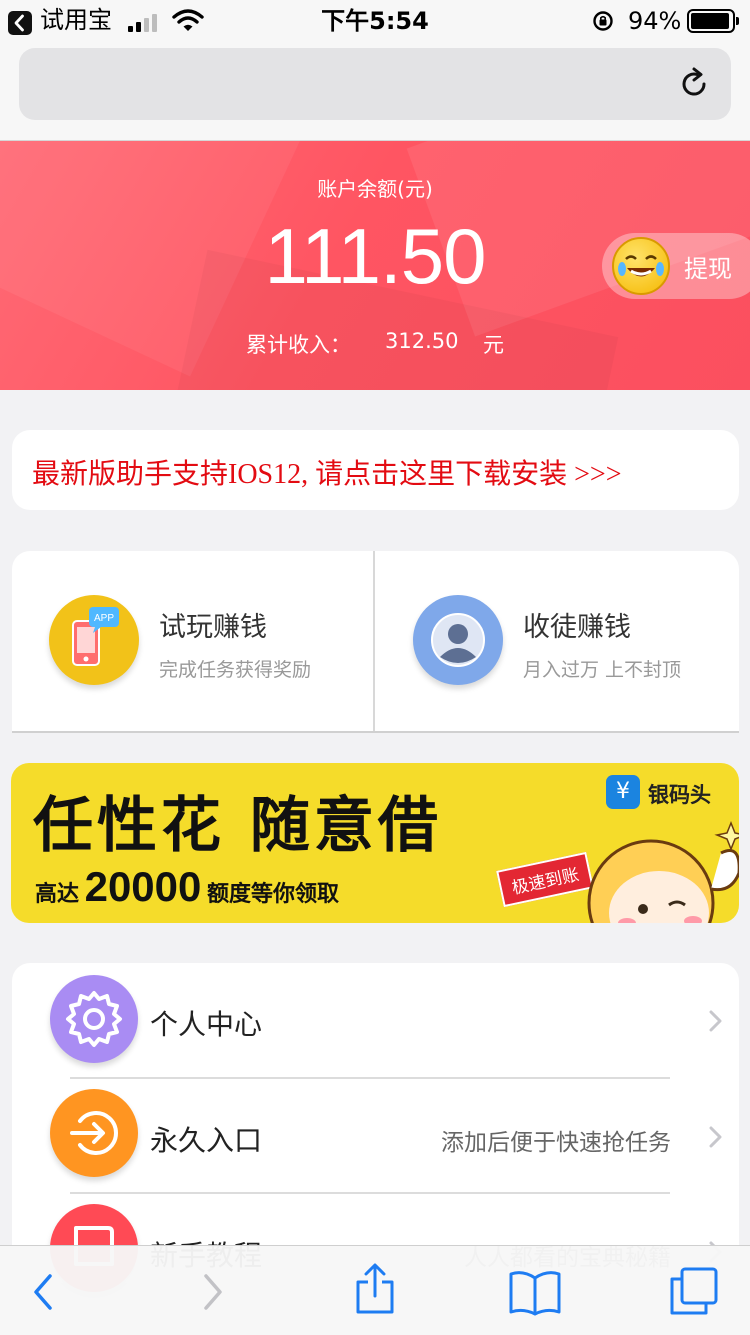 The width and height of the screenshot is (750, 1335). What do you see at coordinates (694, 1293) in the screenshot?
I see `tabs-icon` at bounding box center [694, 1293].